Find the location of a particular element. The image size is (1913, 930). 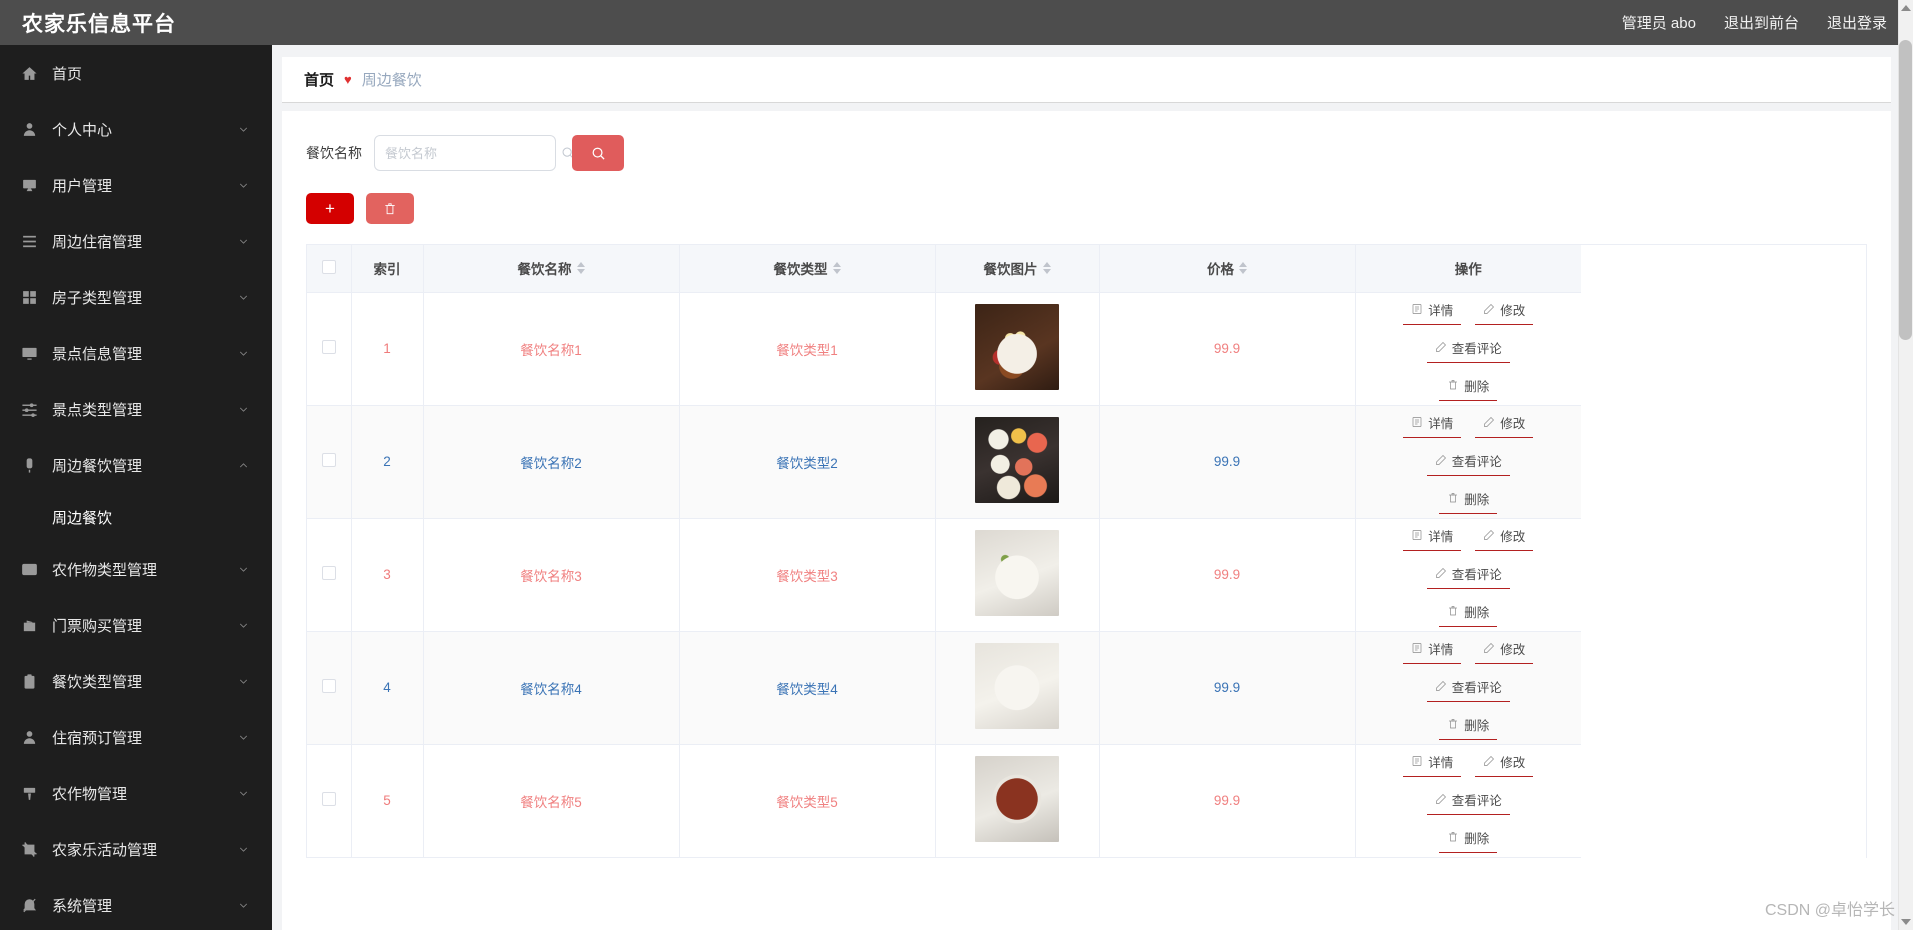

sidebar-subitem-dining: 周边餐饮 is located at coordinates (136, 517).